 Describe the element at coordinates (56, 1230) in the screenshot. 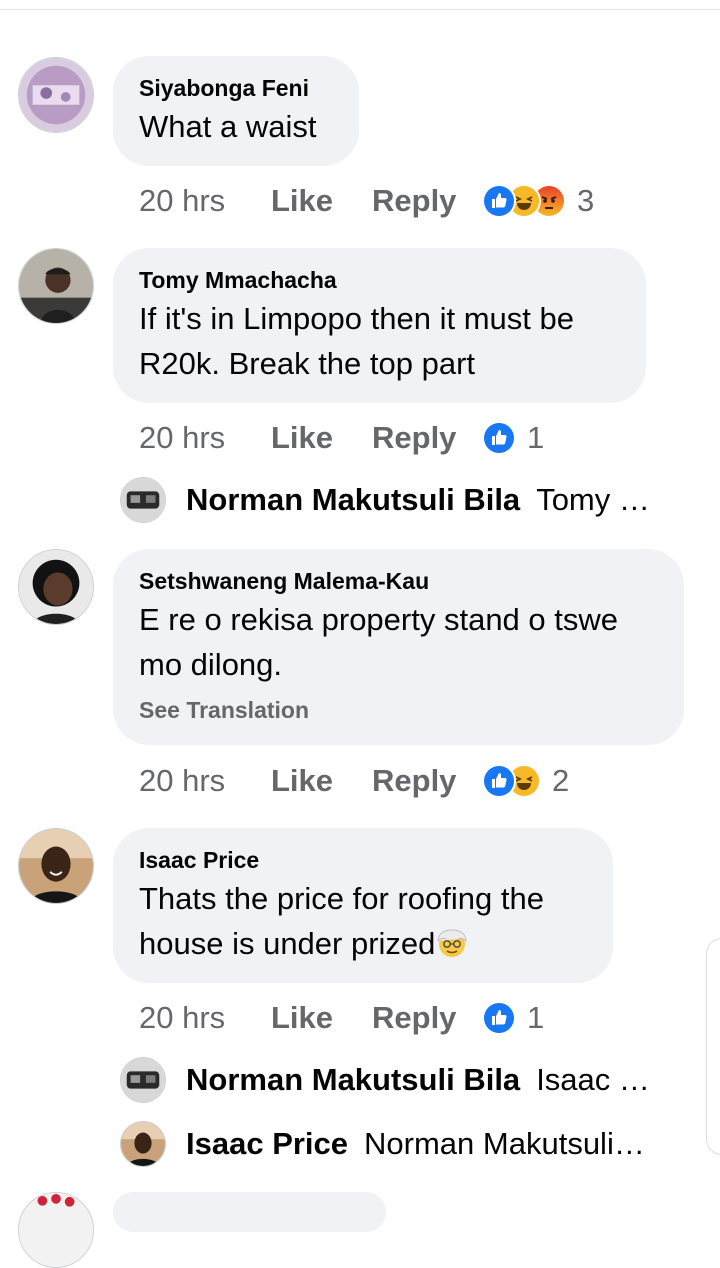

I see `avatar-next-commenter` at that location.